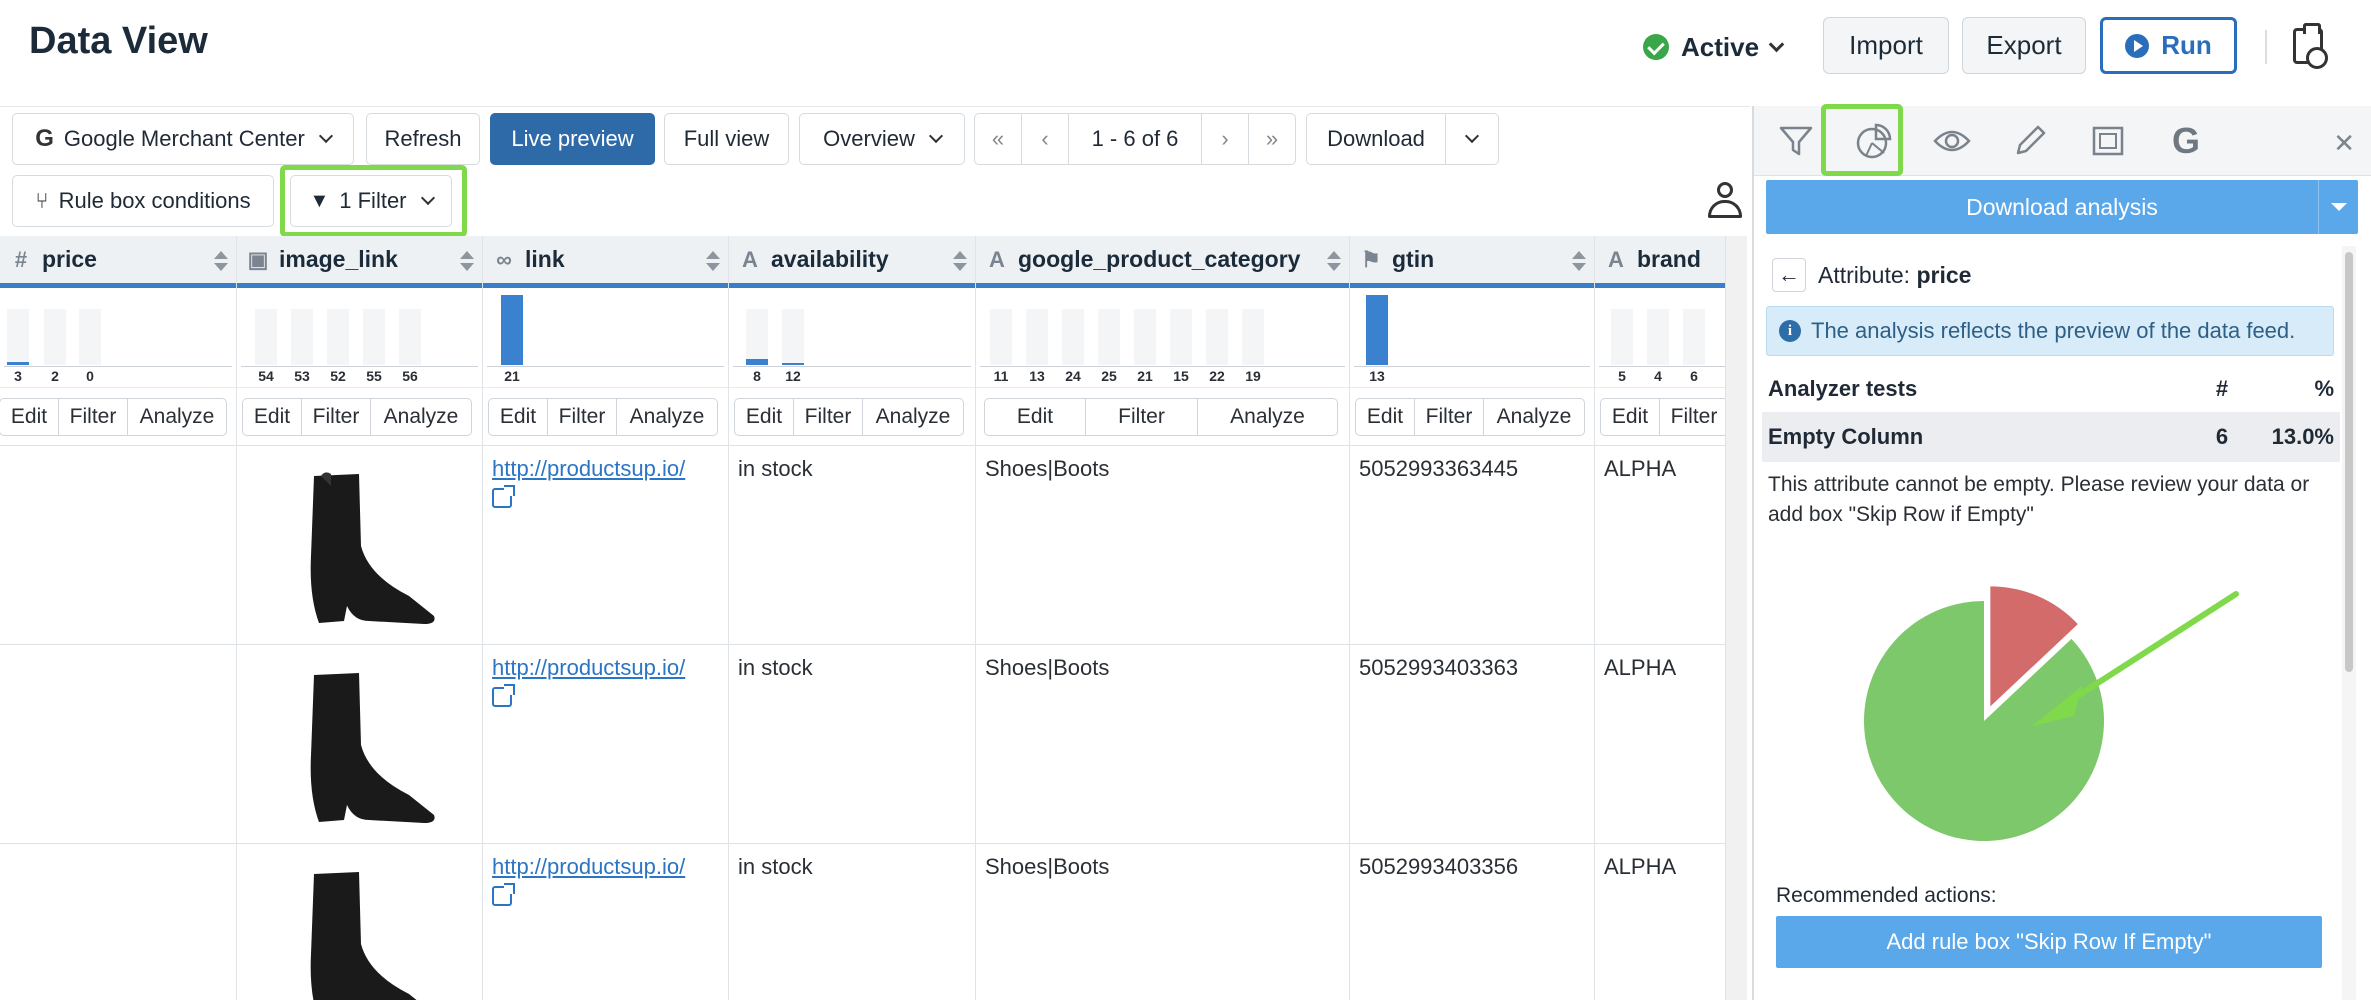 This screenshot has height=1000, width=2371. Describe the element at coordinates (1225, 139) in the screenshot. I see `next-page-button: ›` at that location.